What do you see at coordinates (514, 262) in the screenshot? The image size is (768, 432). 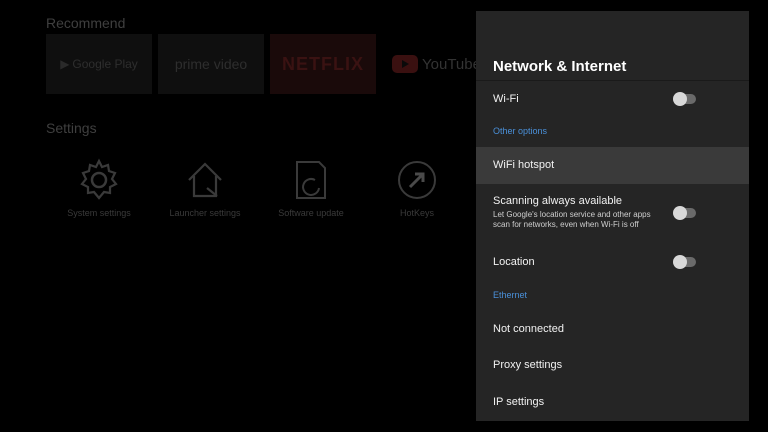 I see `location-label: Location` at bounding box center [514, 262].